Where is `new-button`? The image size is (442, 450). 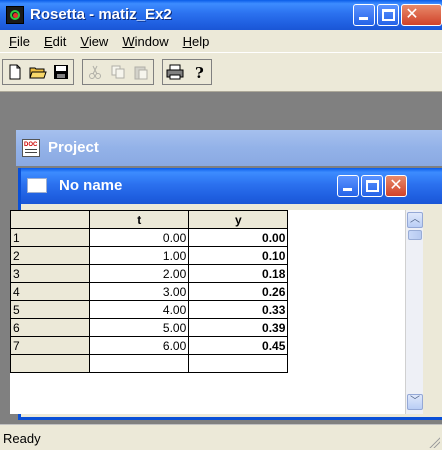 new-button is located at coordinates (14, 72).